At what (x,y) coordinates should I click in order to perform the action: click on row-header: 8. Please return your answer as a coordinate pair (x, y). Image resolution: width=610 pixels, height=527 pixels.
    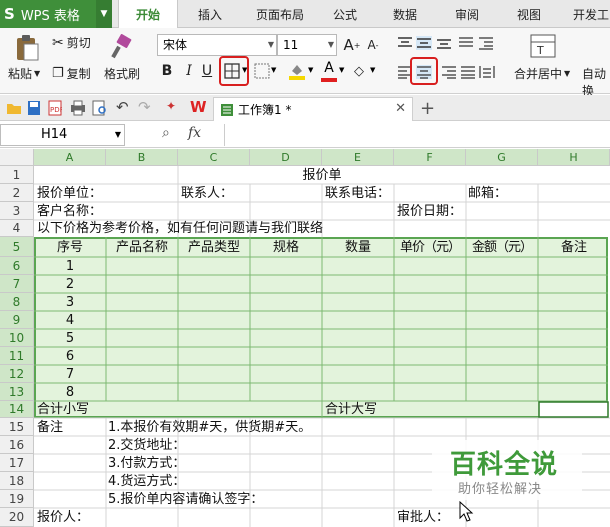
    Looking at the image, I should click on (17, 302).